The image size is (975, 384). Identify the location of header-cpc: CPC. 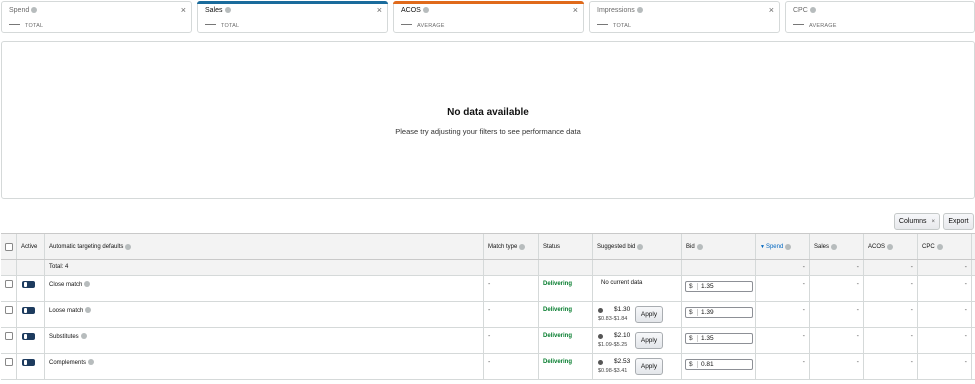
(945, 246).